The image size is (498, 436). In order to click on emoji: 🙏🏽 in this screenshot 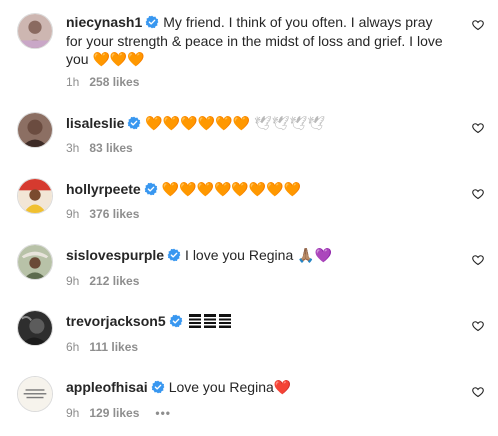, I will do `click(306, 255)`.